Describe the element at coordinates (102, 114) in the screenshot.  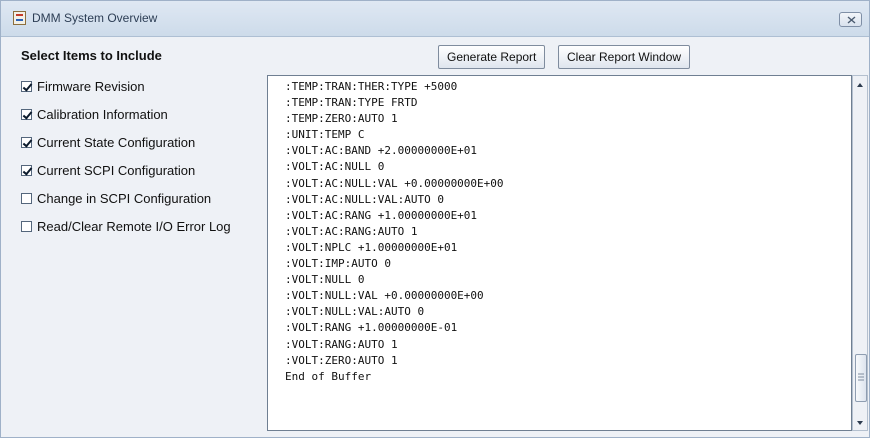
I see `option-label: Calibration Information` at that location.